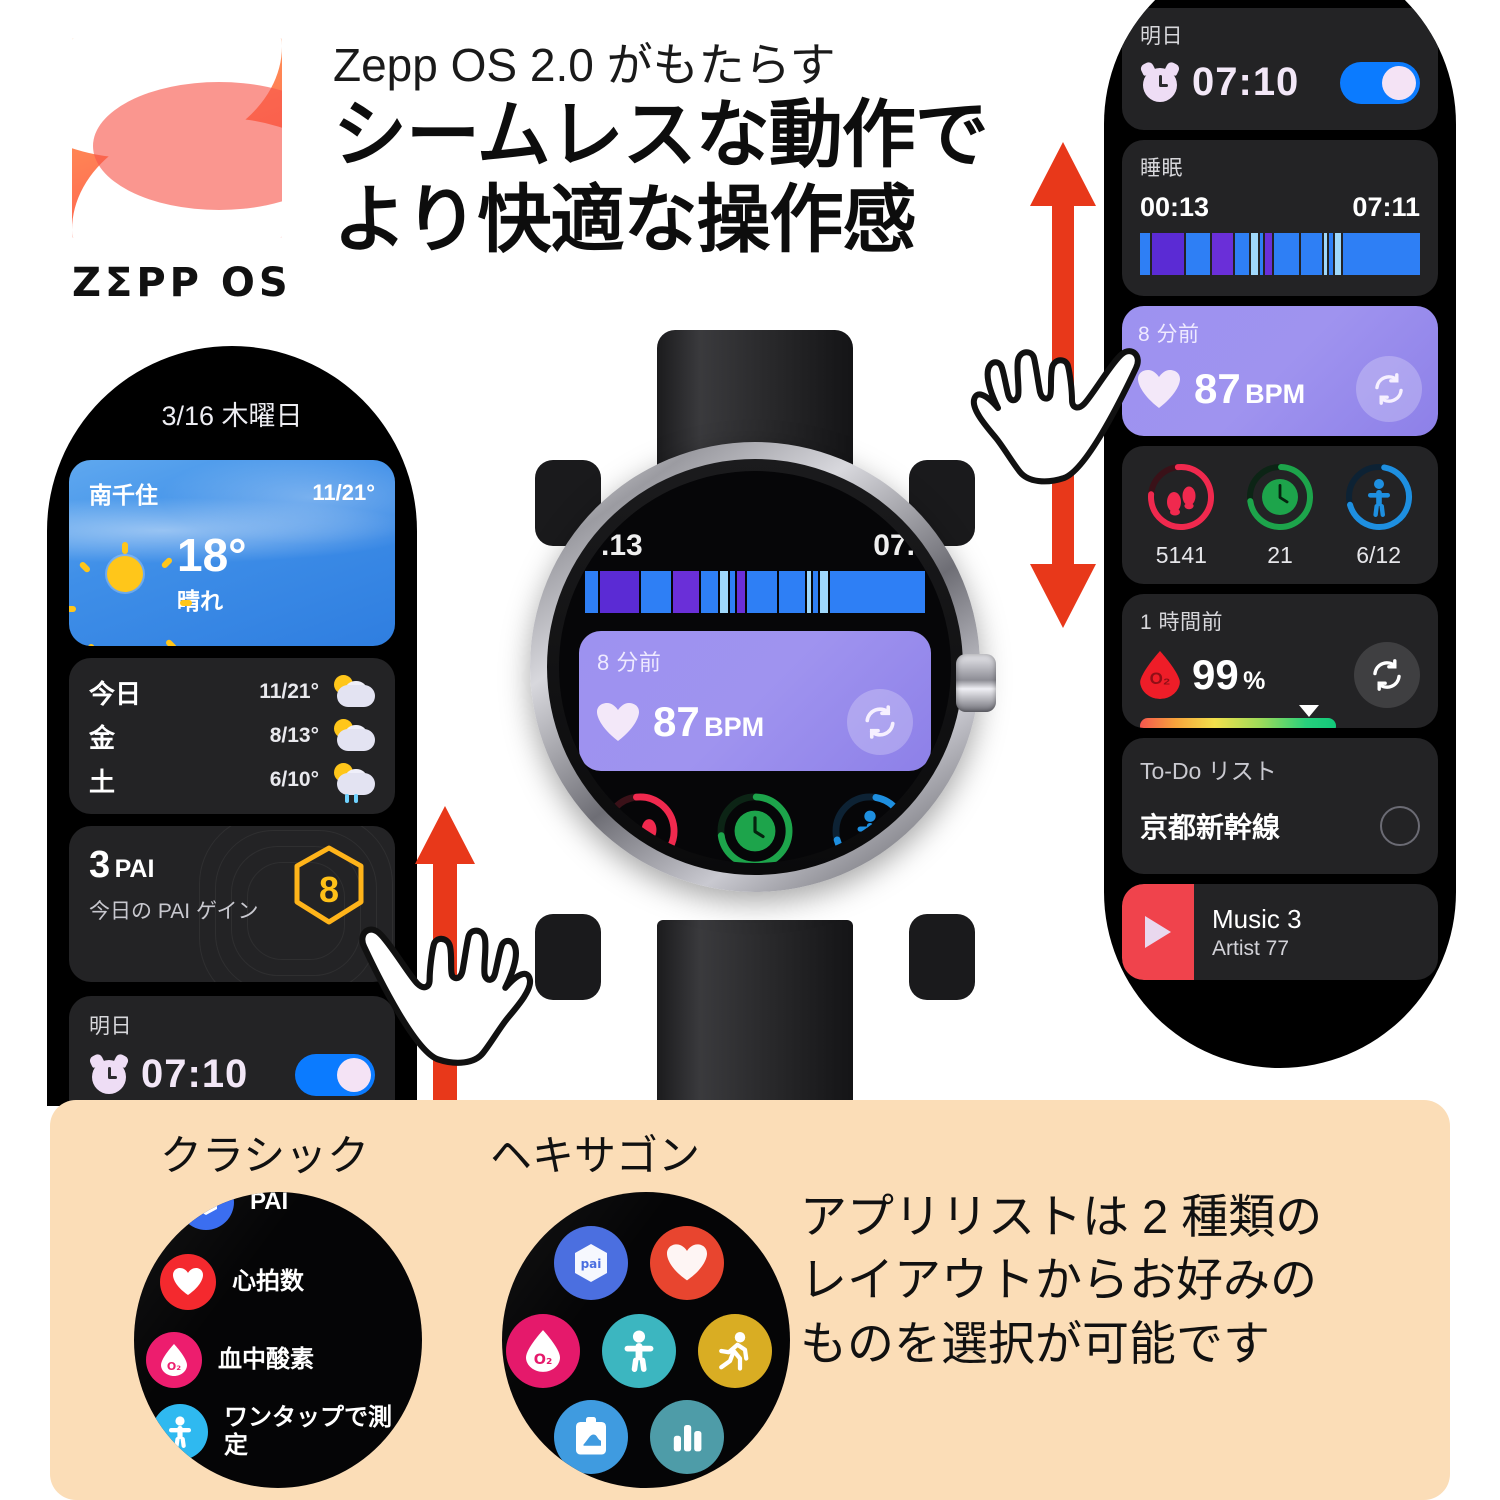 This screenshot has width=1500, height=1500. I want to click on forecast-row: 土 6/10°, so click(232, 780).